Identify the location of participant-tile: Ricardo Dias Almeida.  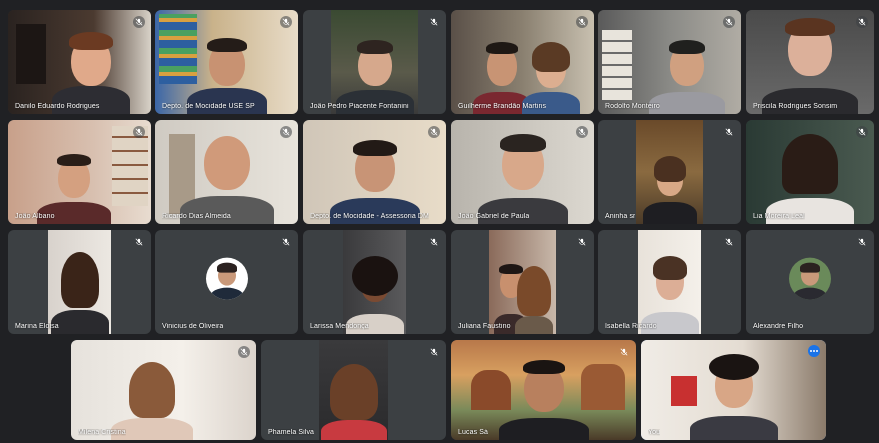
(226, 172).